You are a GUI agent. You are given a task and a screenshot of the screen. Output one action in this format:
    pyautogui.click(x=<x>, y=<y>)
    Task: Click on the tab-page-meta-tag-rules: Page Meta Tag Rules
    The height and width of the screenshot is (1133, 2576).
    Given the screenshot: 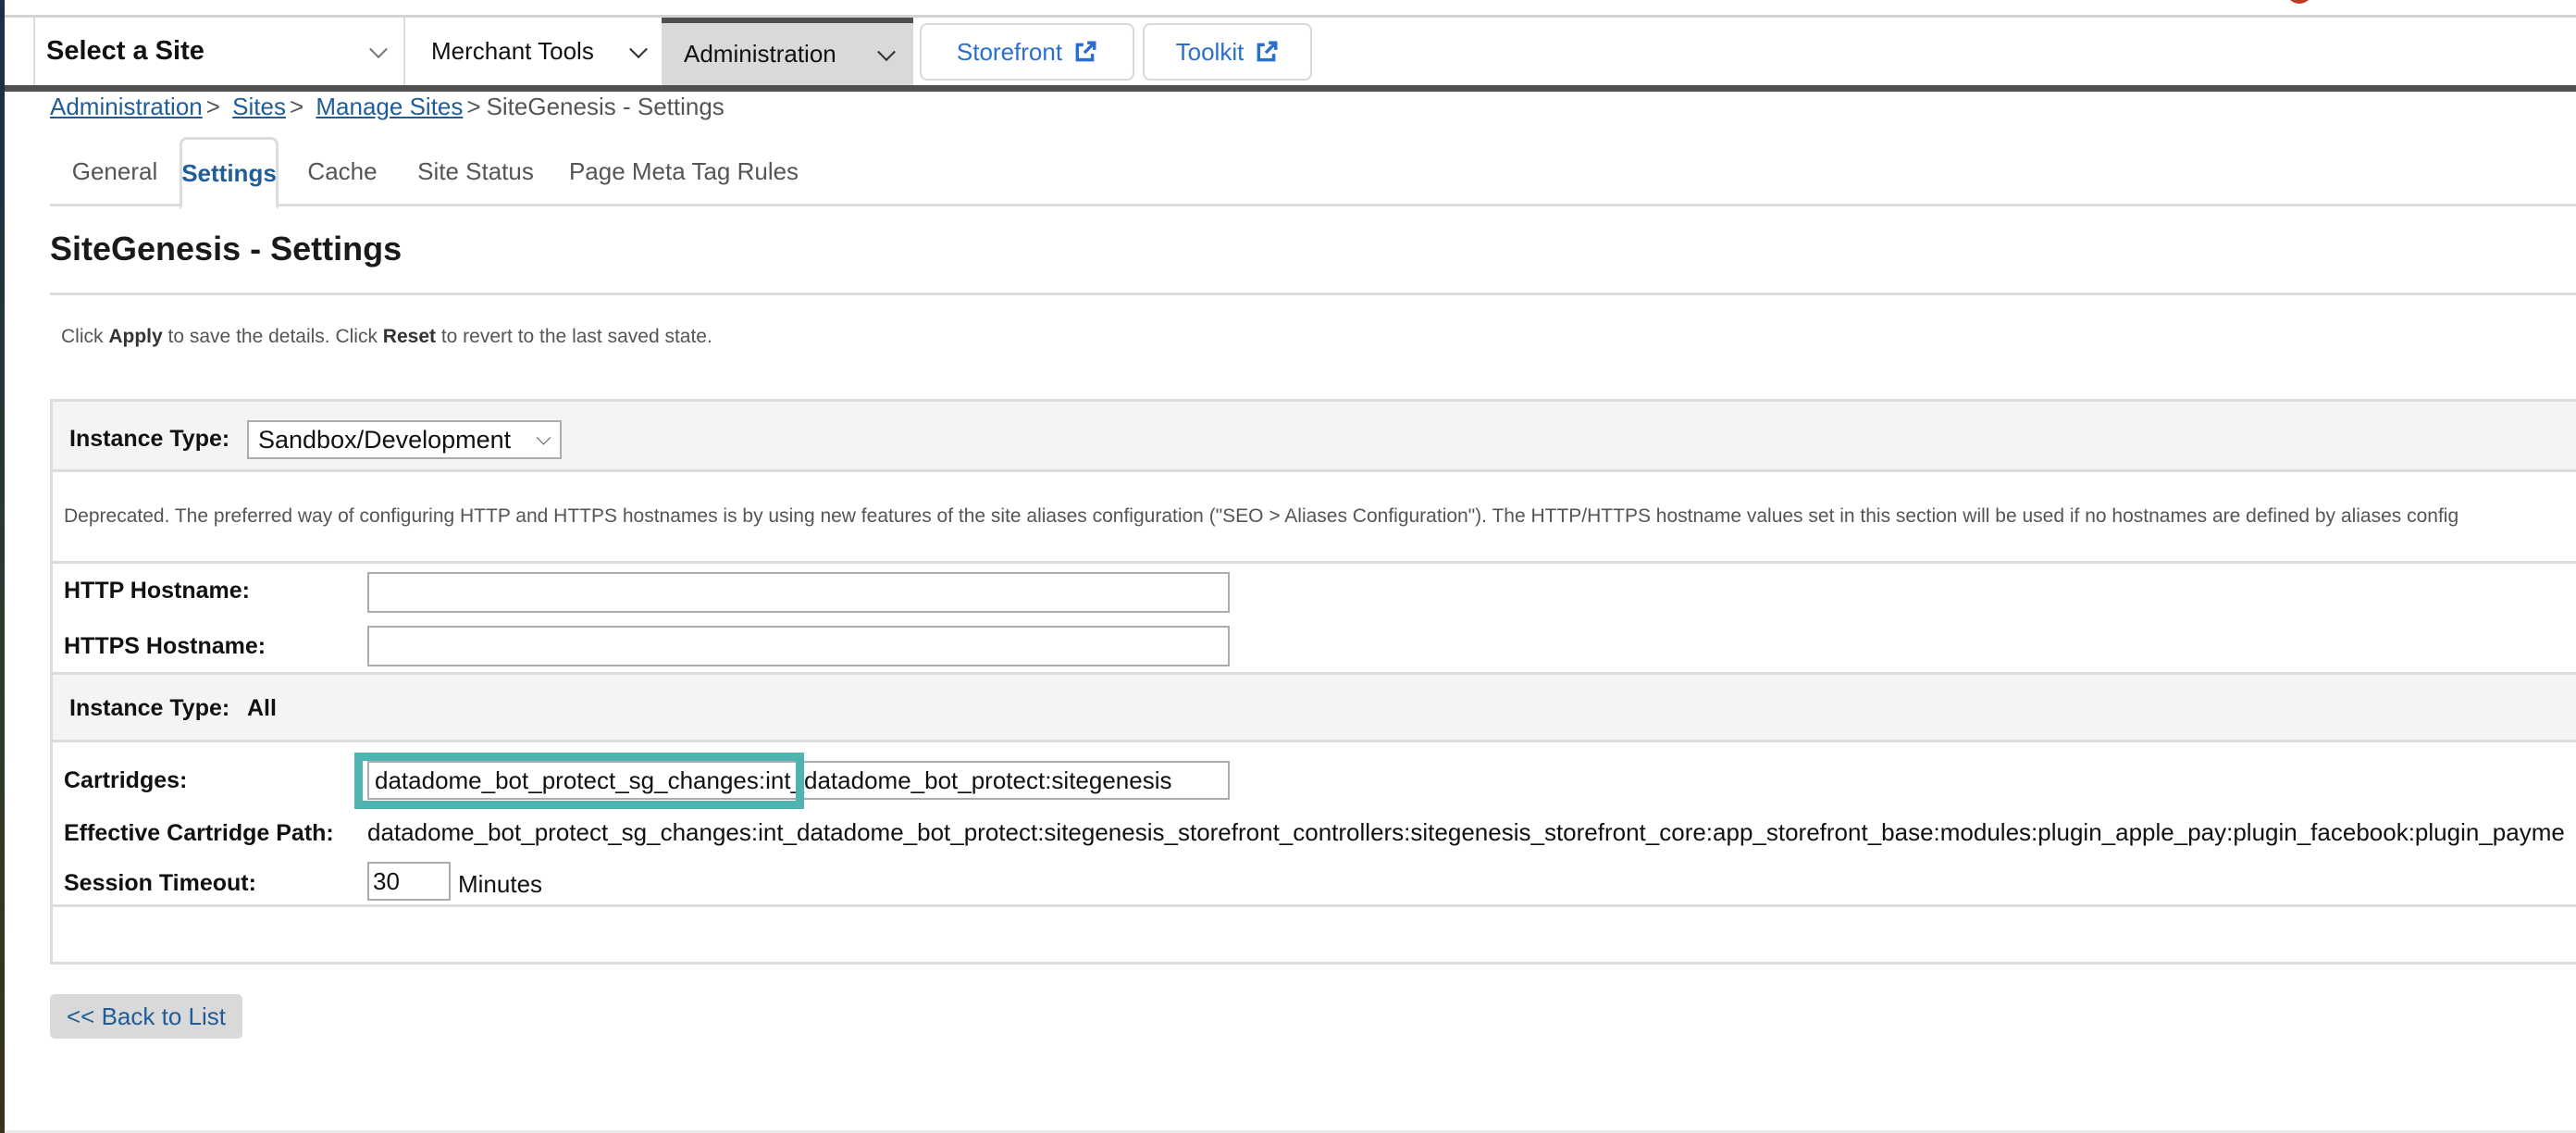 What is the action you would take?
    pyautogui.click(x=683, y=172)
    